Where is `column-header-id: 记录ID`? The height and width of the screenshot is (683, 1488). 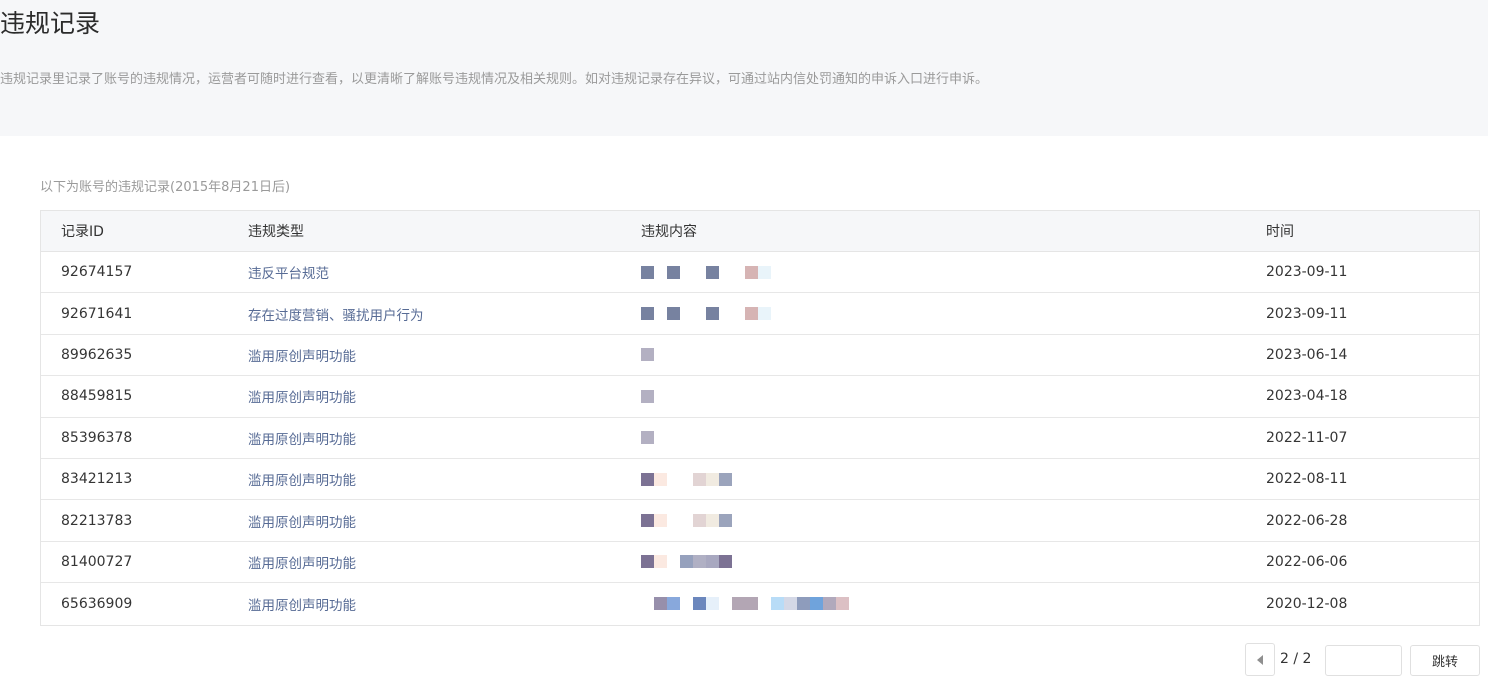 column-header-id: 记录ID is located at coordinates (82, 232).